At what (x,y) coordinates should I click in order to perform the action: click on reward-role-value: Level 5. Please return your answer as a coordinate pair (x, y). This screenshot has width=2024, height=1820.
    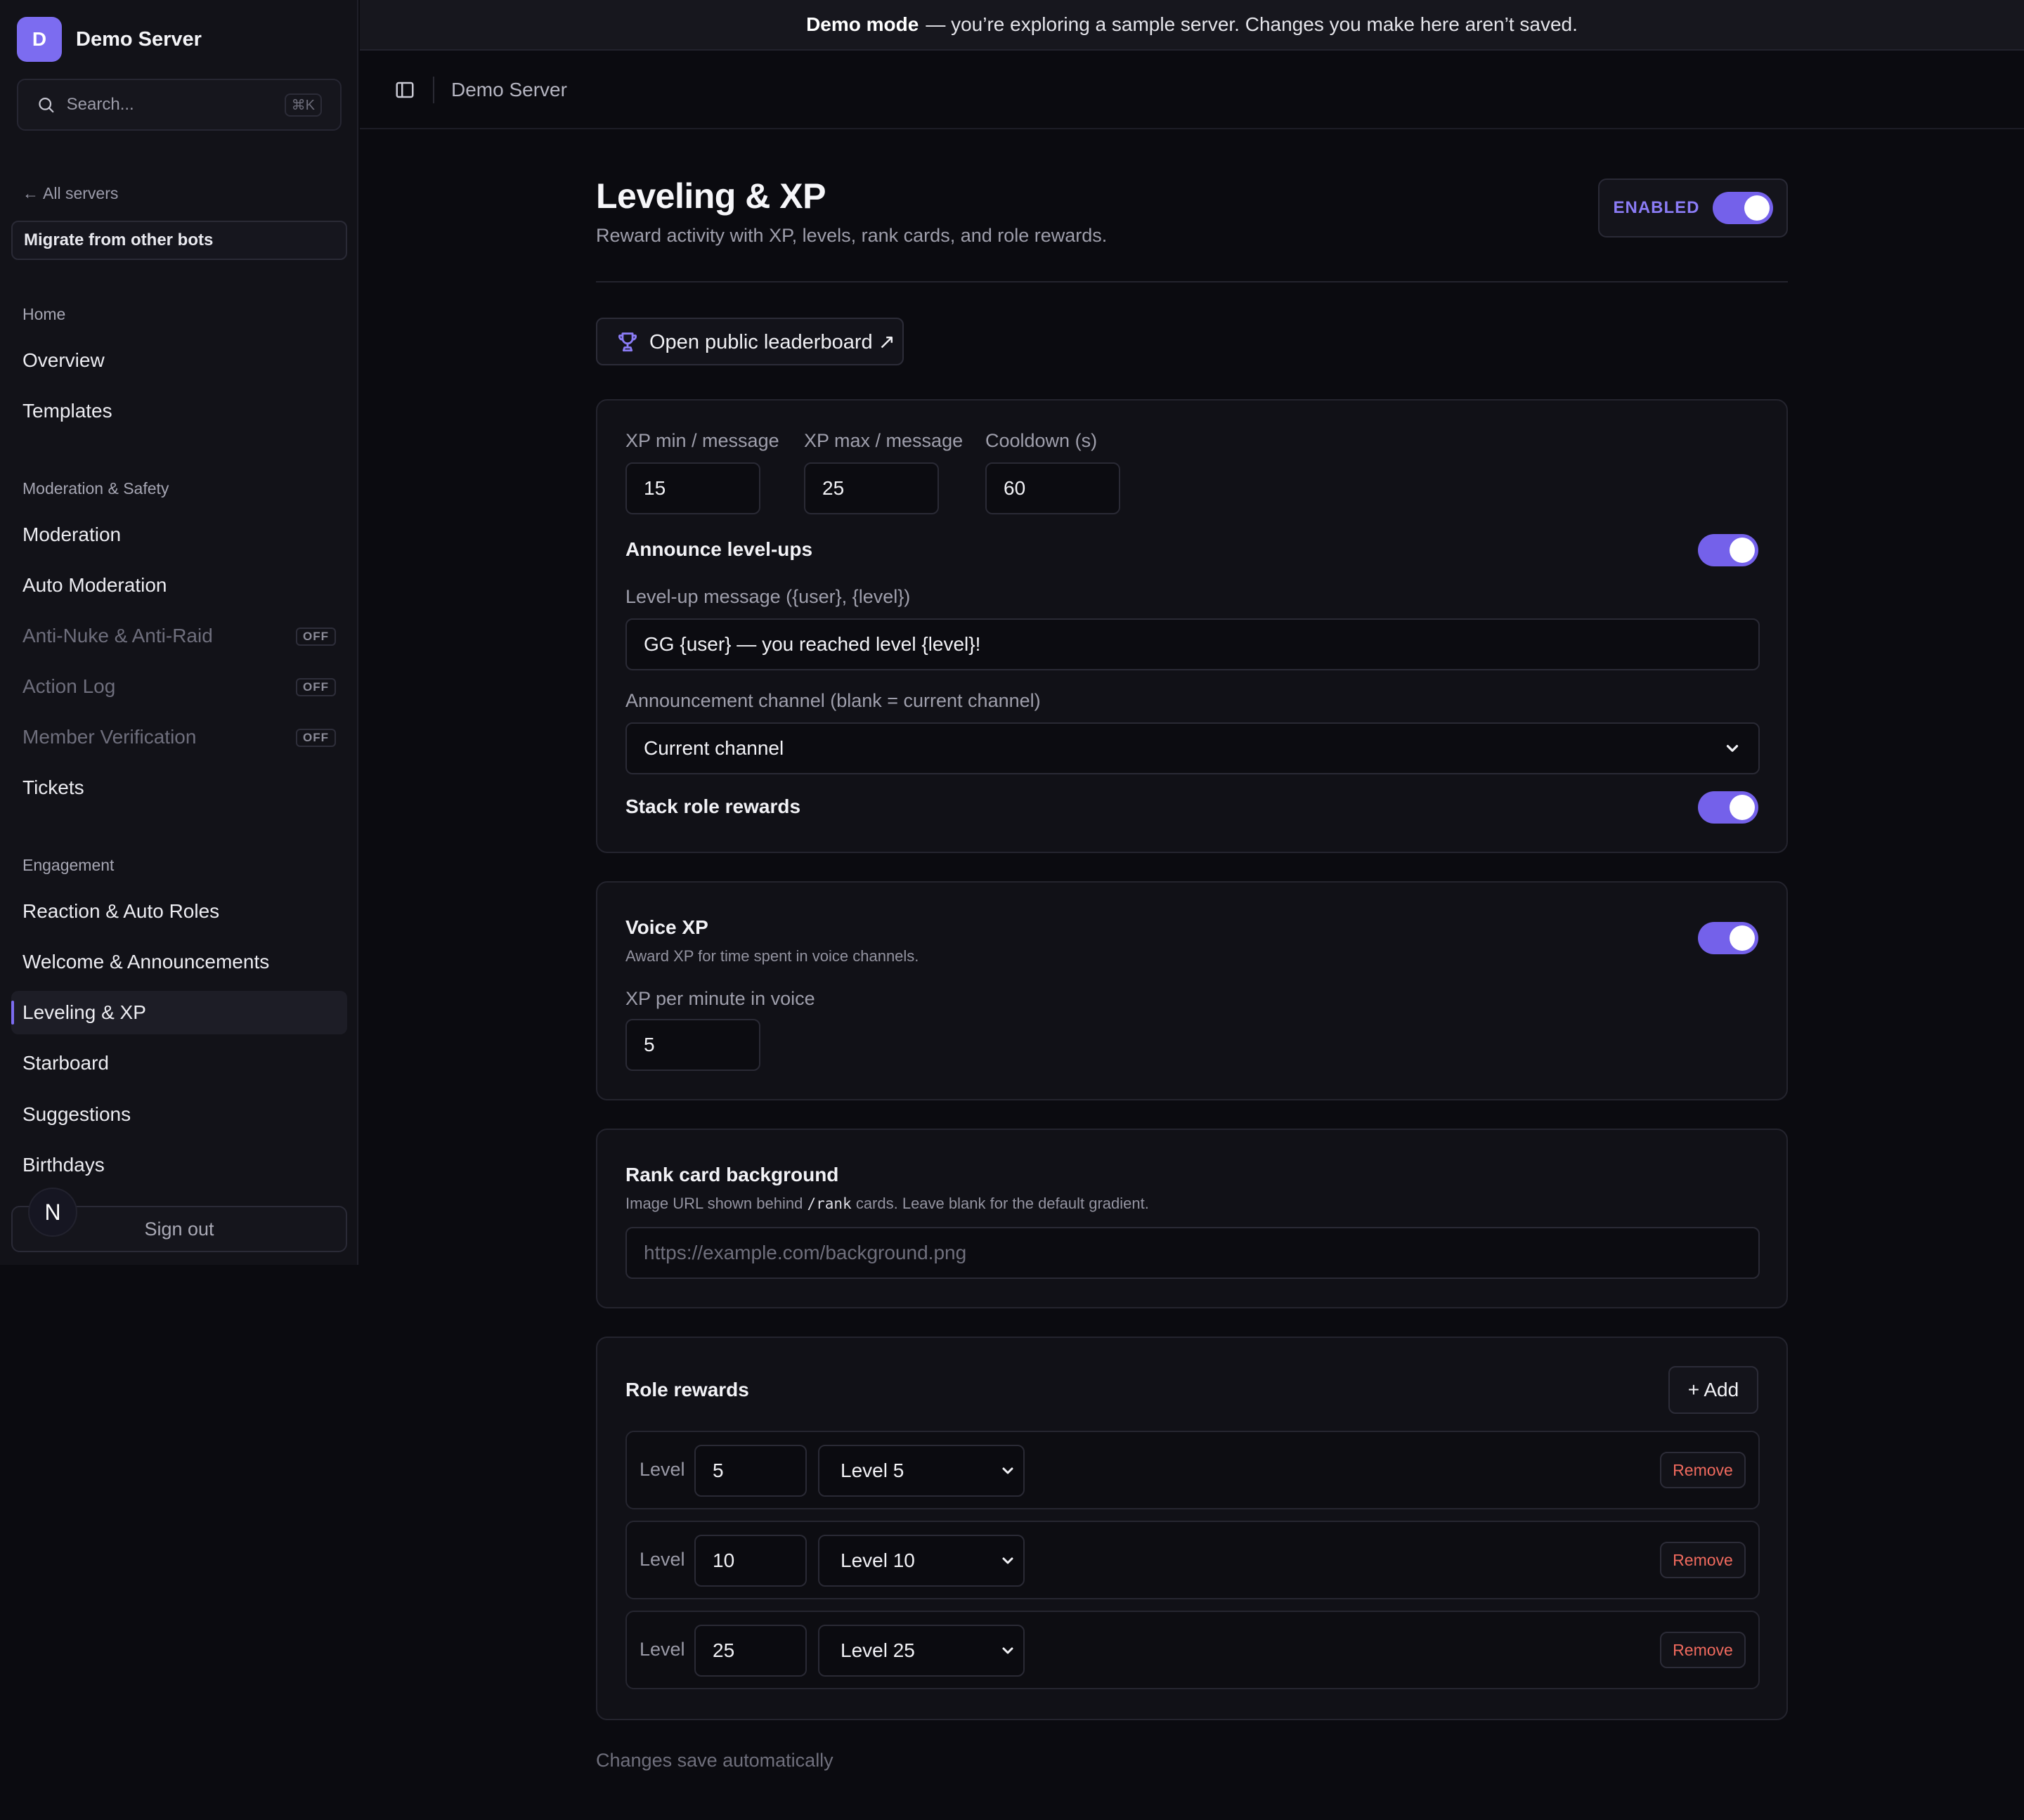
    Looking at the image, I should click on (872, 1470).